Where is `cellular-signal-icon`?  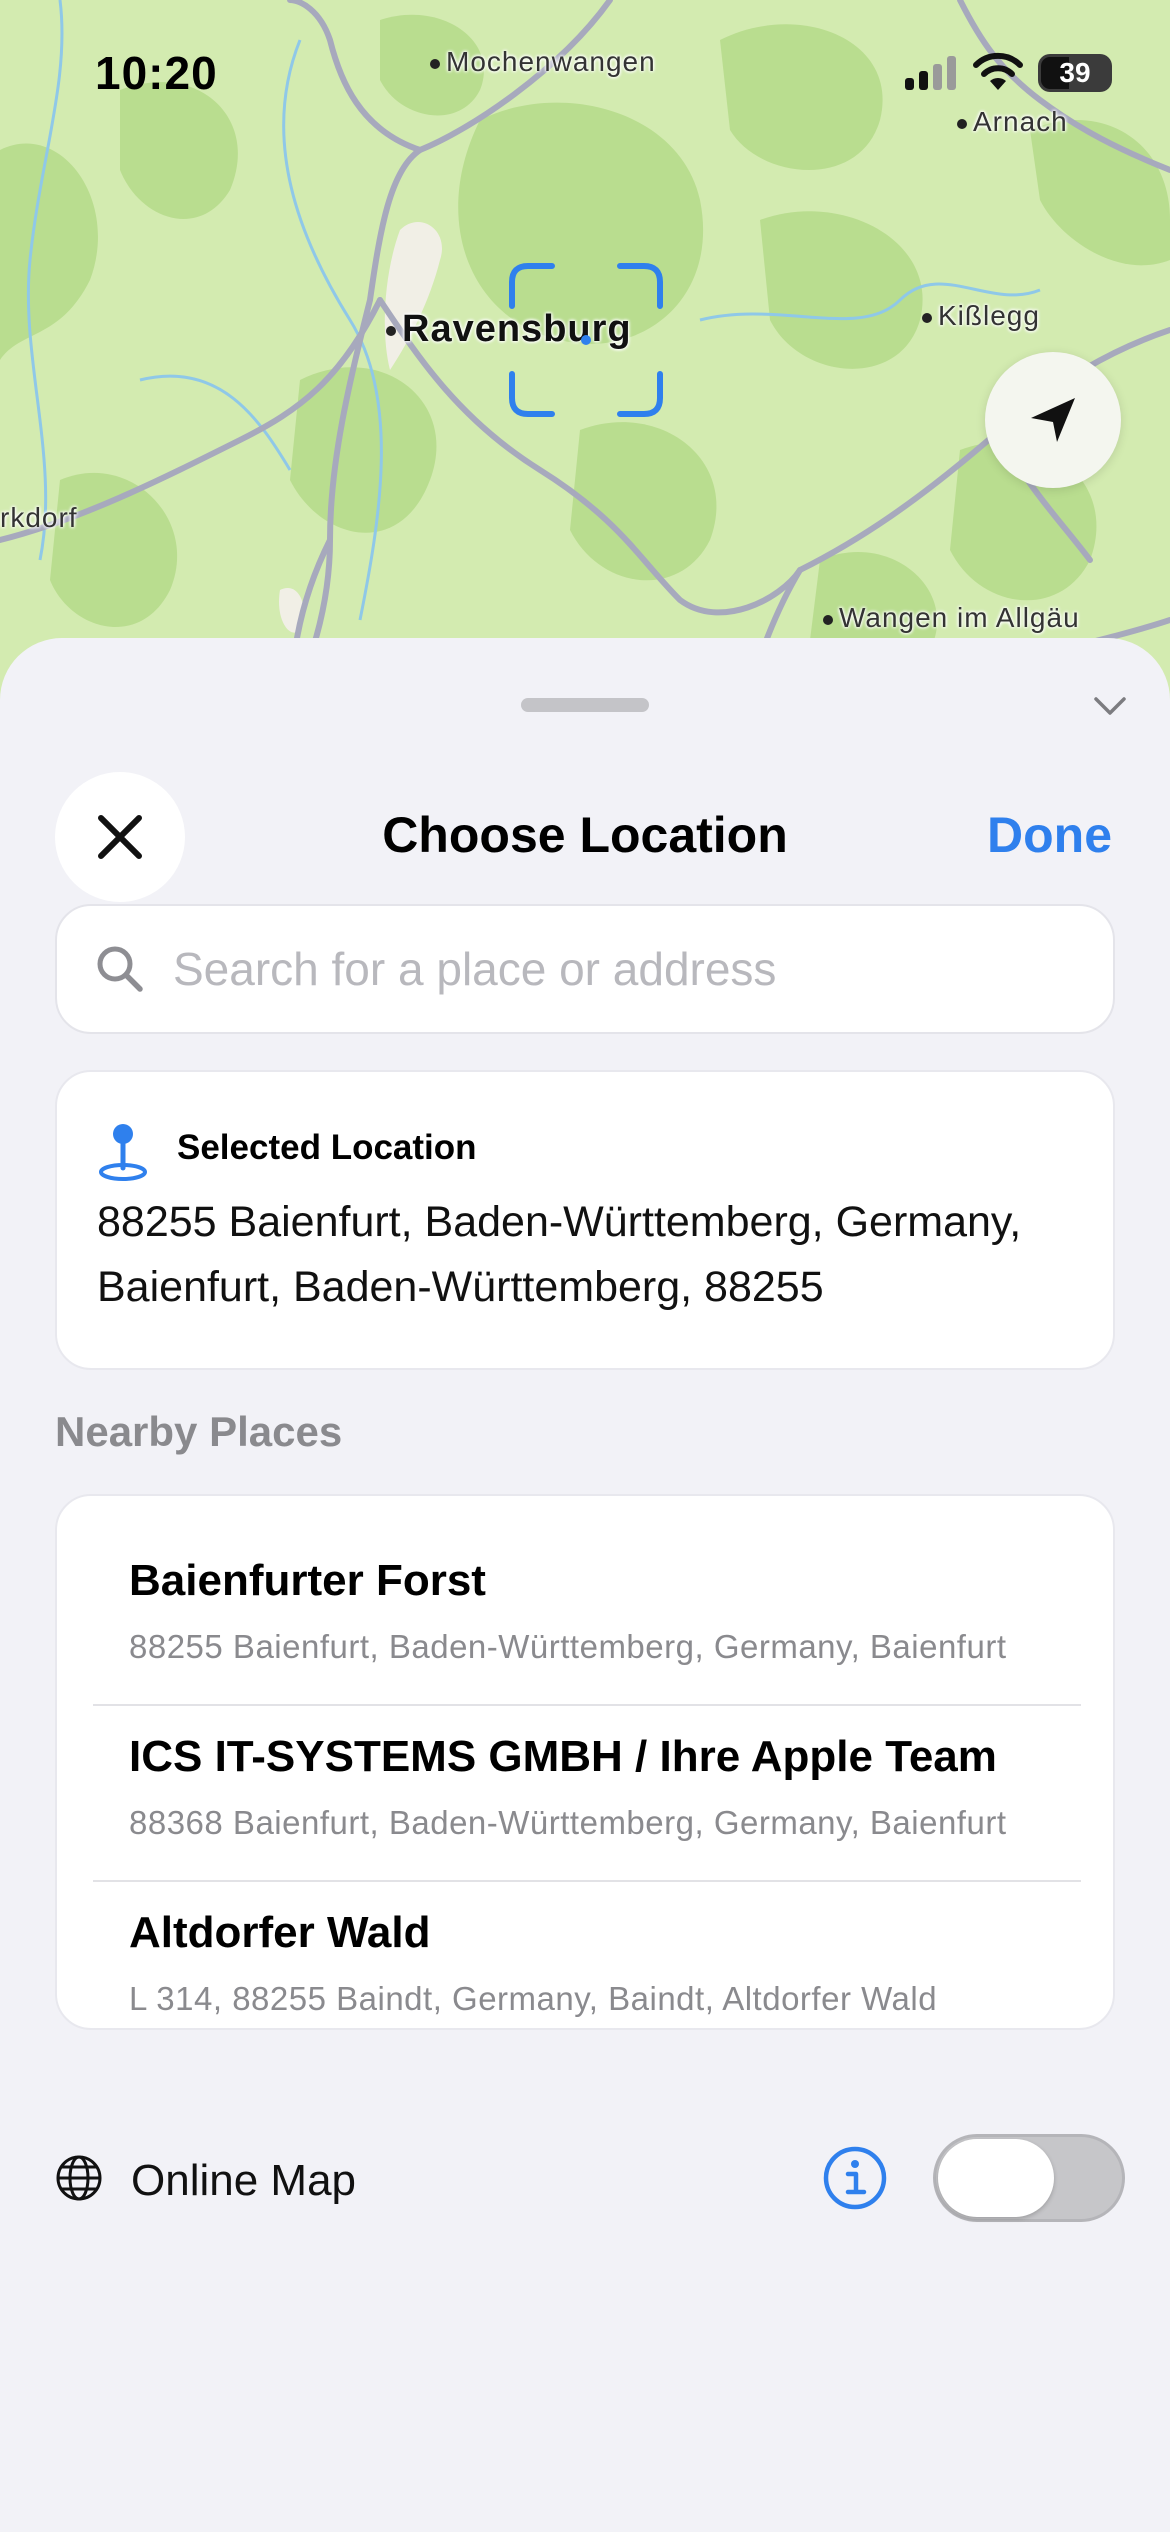
cellular-signal-icon is located at coordinates (930, 73).